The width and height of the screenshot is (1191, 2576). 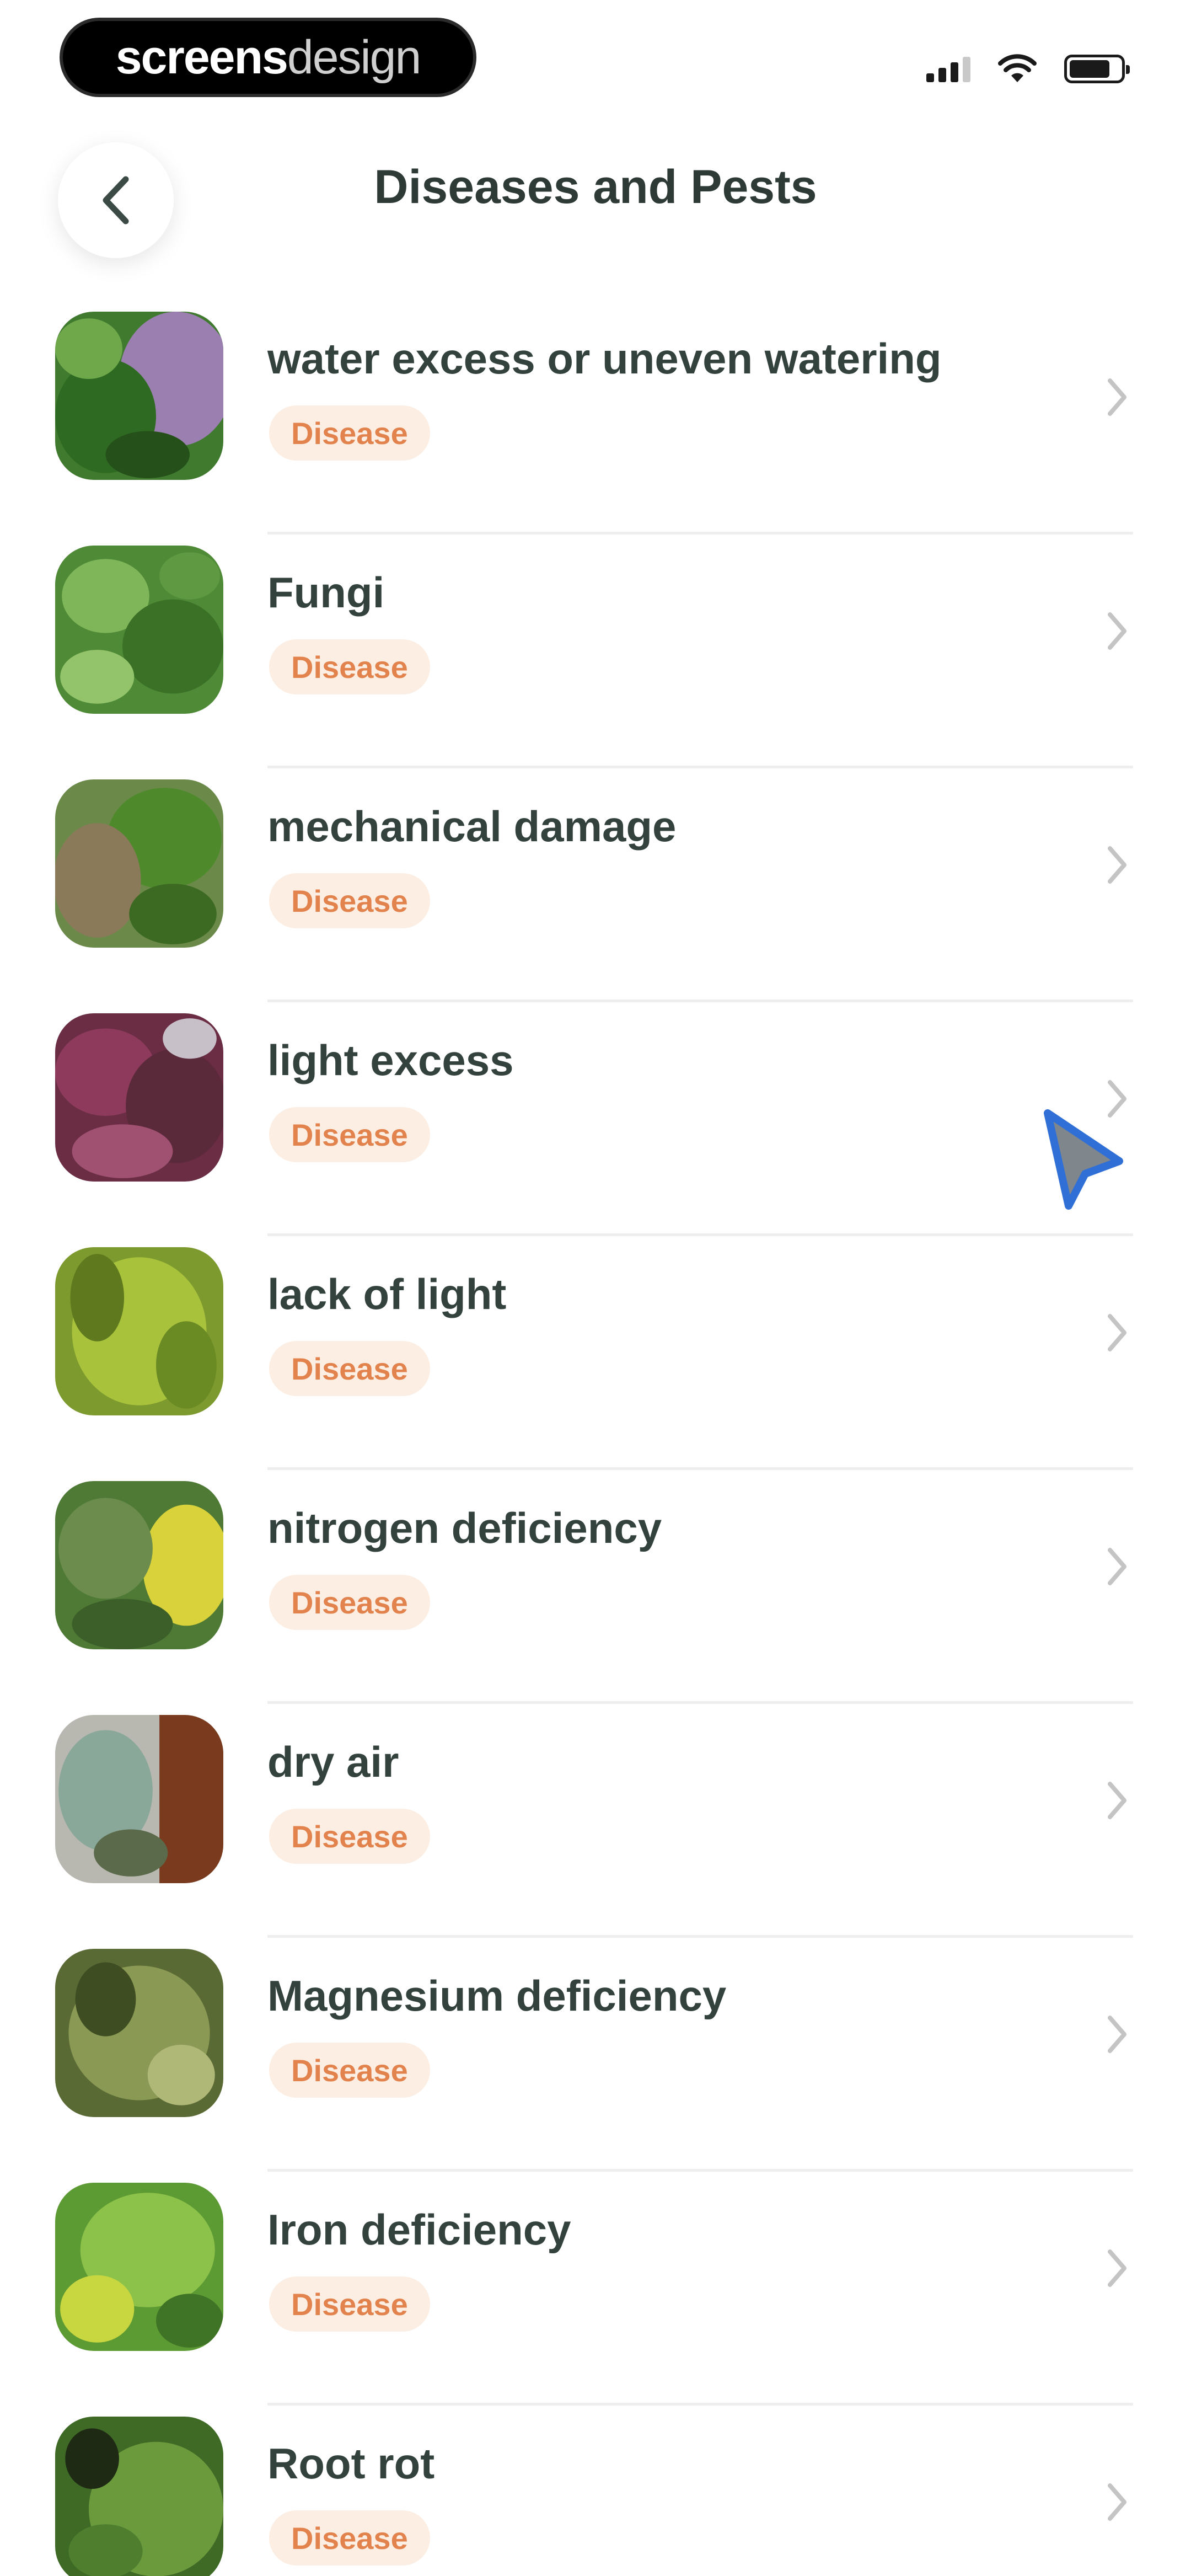 What do you see at coordinates (595, 418) in the screenshot?
I see `list-item: water excess or uneven watering Disease` at bounding box center [595, 418].